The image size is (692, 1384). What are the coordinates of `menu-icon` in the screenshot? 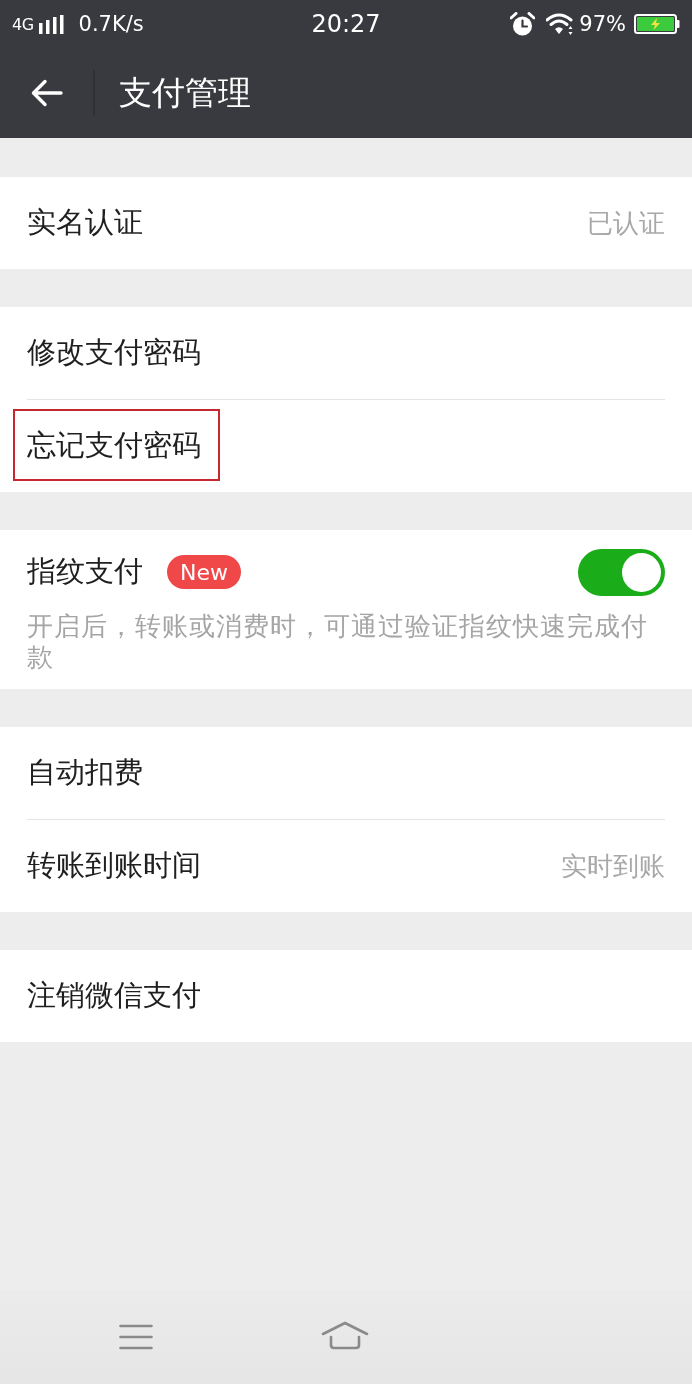 It's located at (136, 1337).